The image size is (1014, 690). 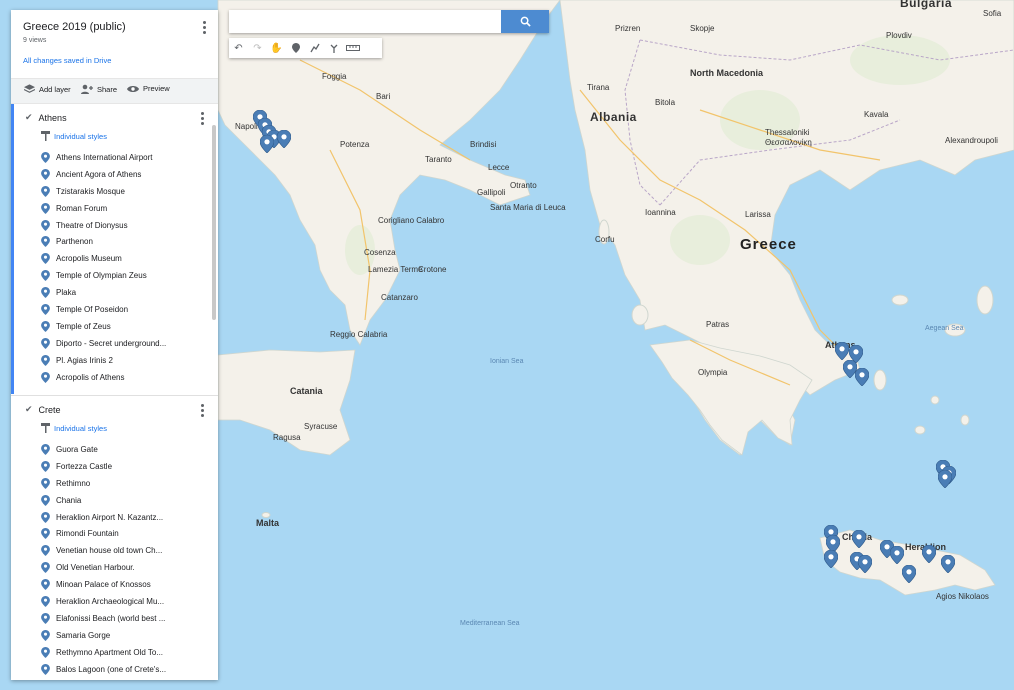 I want to click on panel-scrollbar, so click(x=214, y=222).